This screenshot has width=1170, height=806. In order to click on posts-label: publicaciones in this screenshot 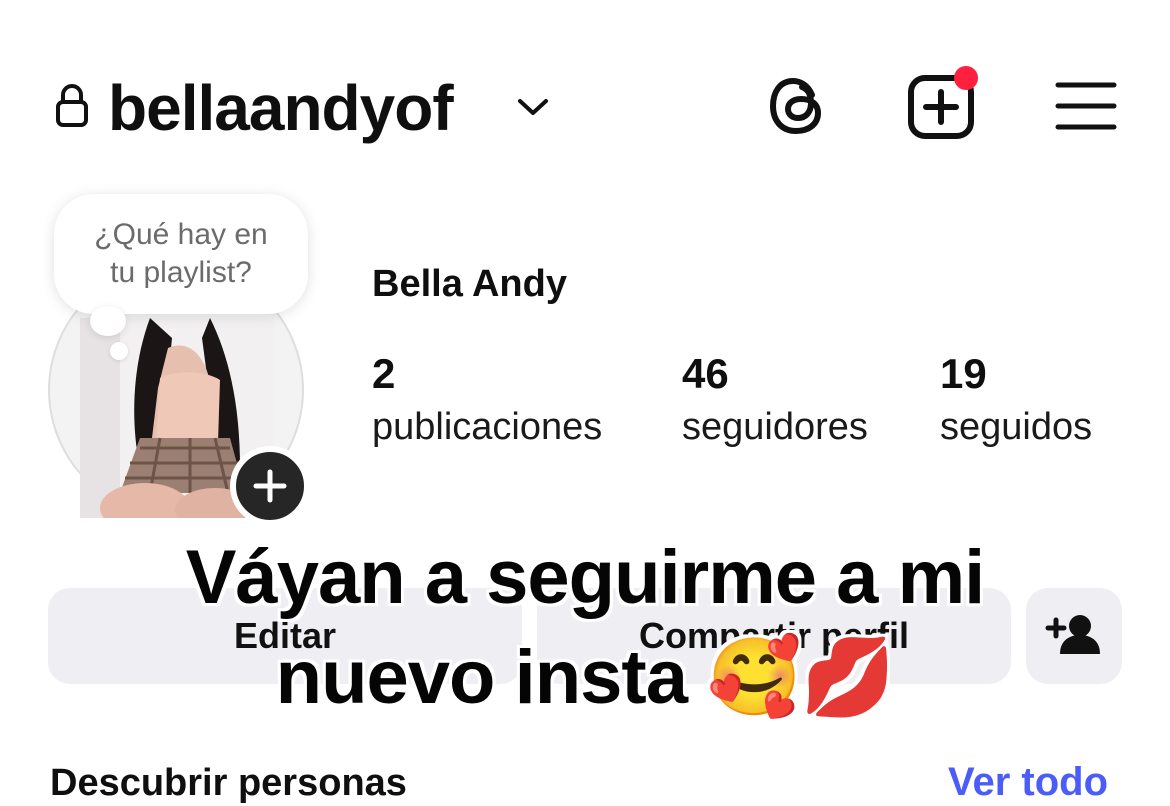, I will do `click(487, 427)`.